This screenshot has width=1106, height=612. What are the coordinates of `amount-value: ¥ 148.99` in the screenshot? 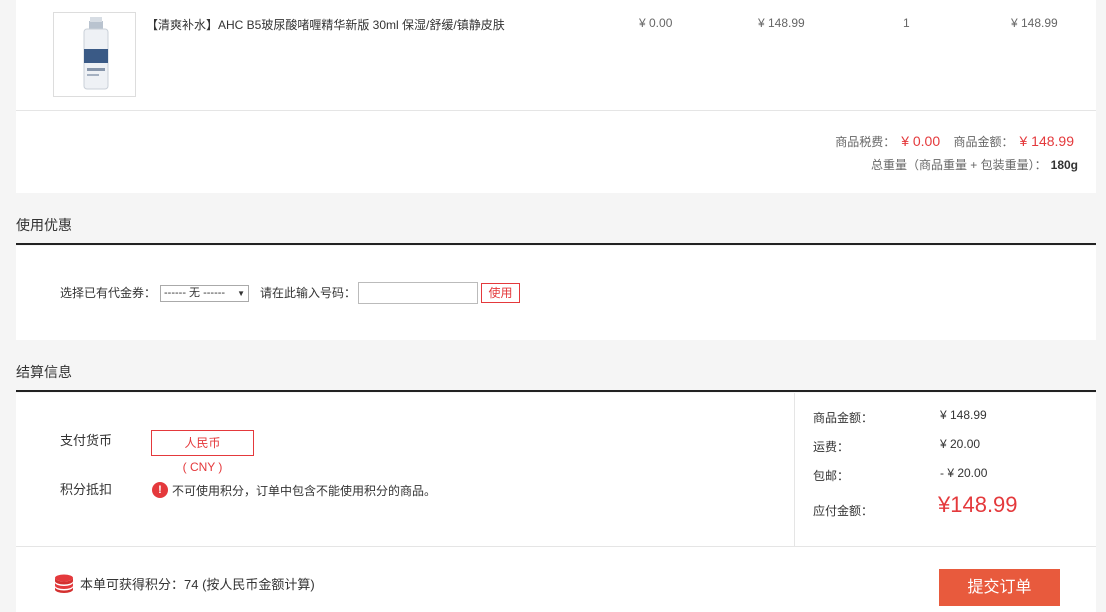 It's located at (1047, 141).